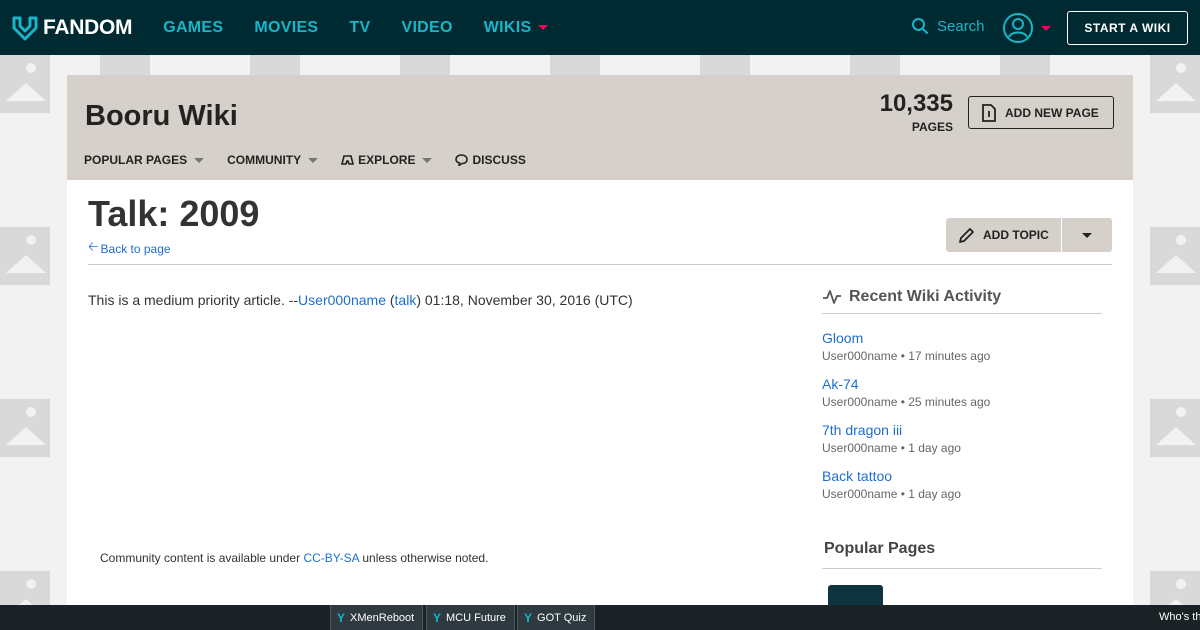 The image size is (1200, 630). I want to click on wiki-nav-community: COMMUNITY, so click(273, 160).